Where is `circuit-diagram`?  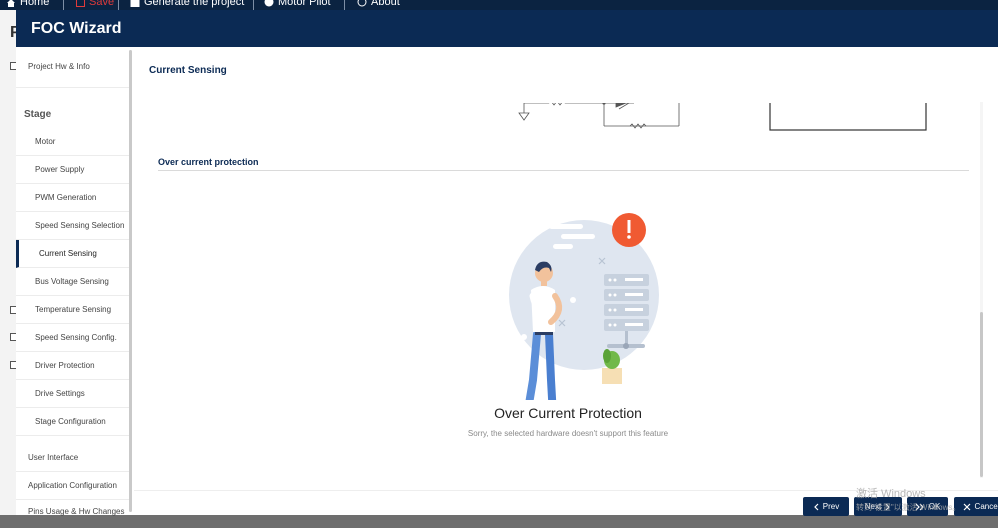
circuit-diagram is located at coordinates (722, 117).